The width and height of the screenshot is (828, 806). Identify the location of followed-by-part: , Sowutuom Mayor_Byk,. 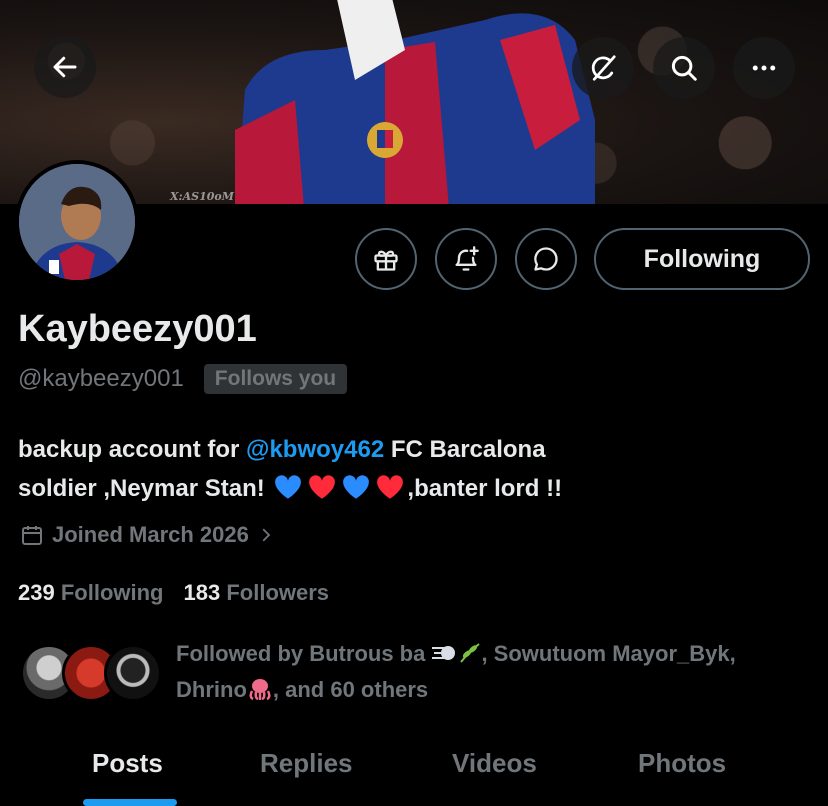
(608, 653).